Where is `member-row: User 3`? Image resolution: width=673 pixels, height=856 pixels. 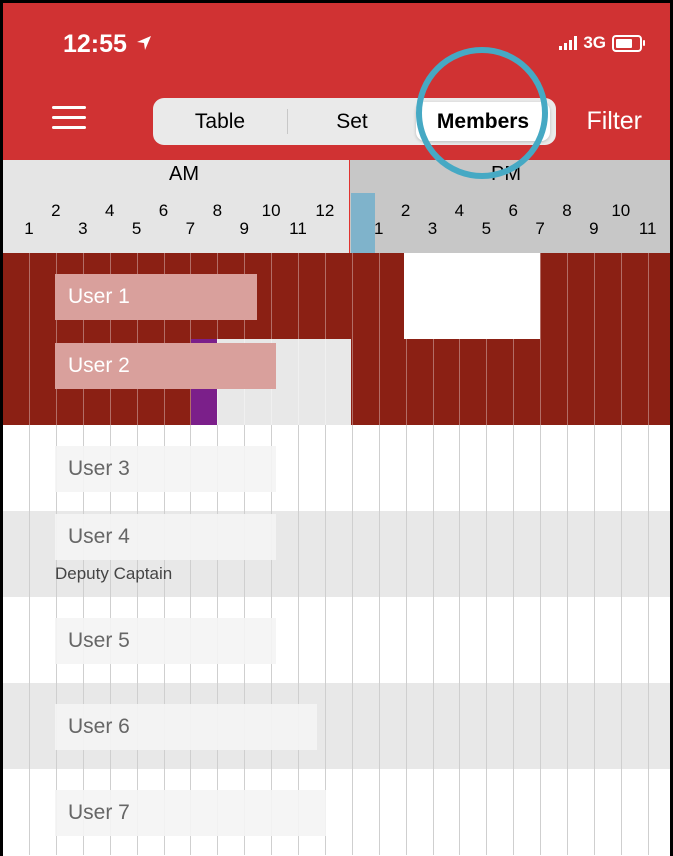 member-row: User 3 is located at coordinates (336, 468).